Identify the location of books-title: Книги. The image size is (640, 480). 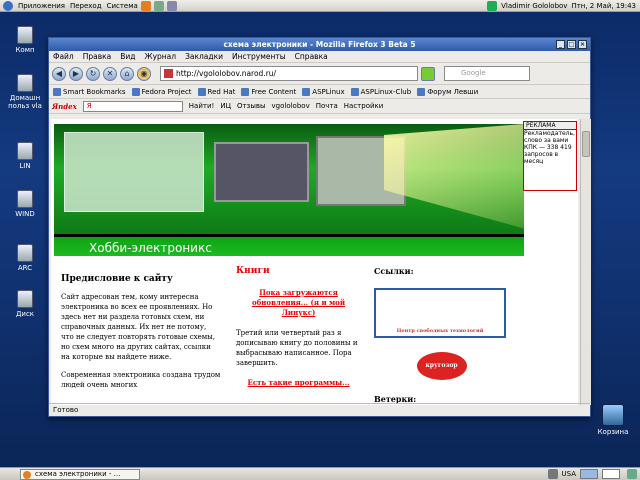
(253, 271).